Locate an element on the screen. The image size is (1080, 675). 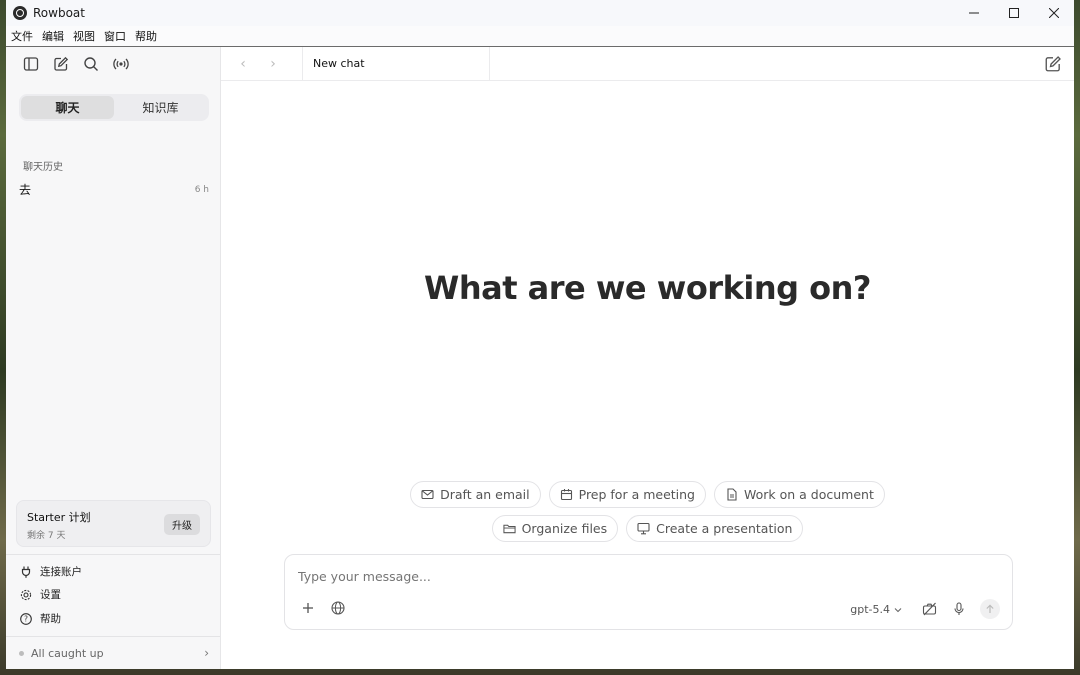
upgrade-button: 升级 is located at coordinates (182, 524).